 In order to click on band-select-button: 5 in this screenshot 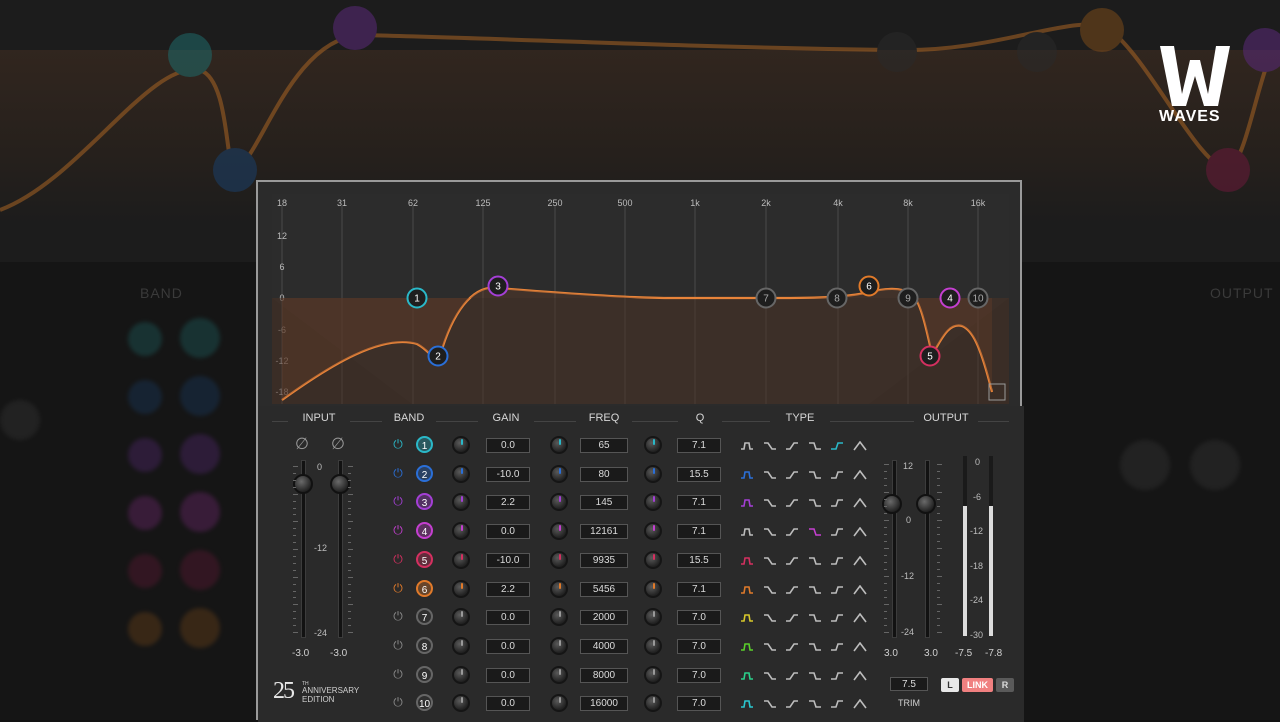, I will do `click(424, 559)`.